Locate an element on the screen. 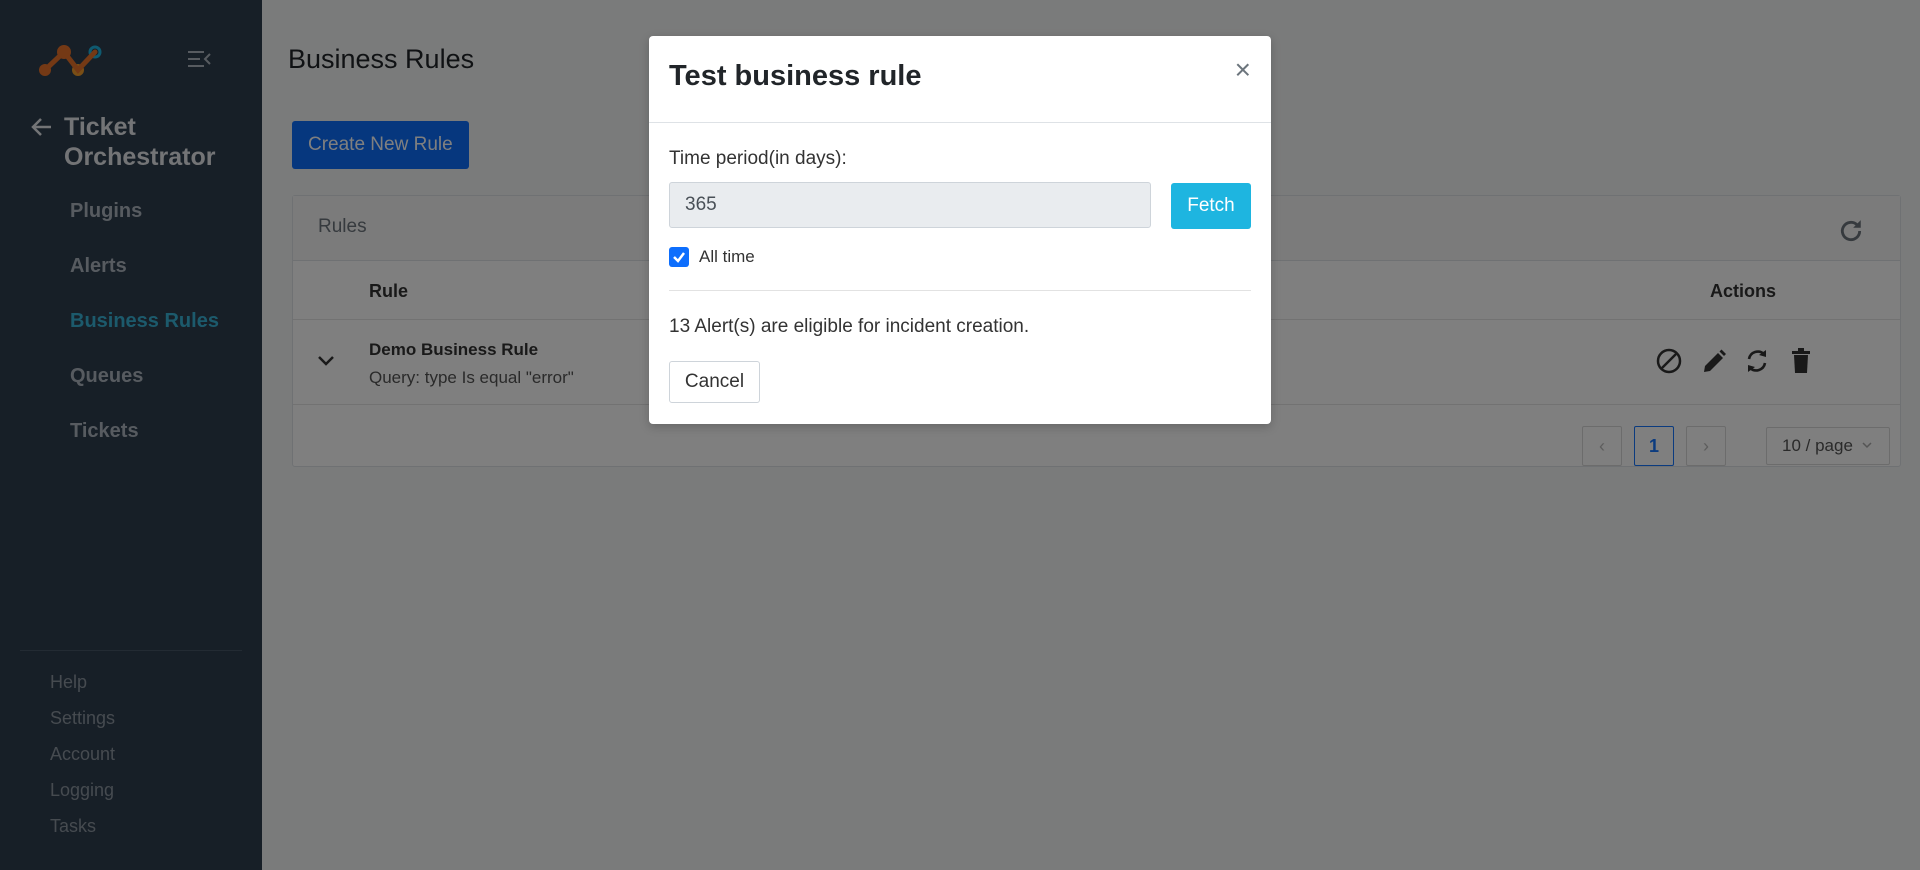 The height and width of the screenshot is (870, 1920). all-time-checkbox: All time is located at coordinates (712, 257).